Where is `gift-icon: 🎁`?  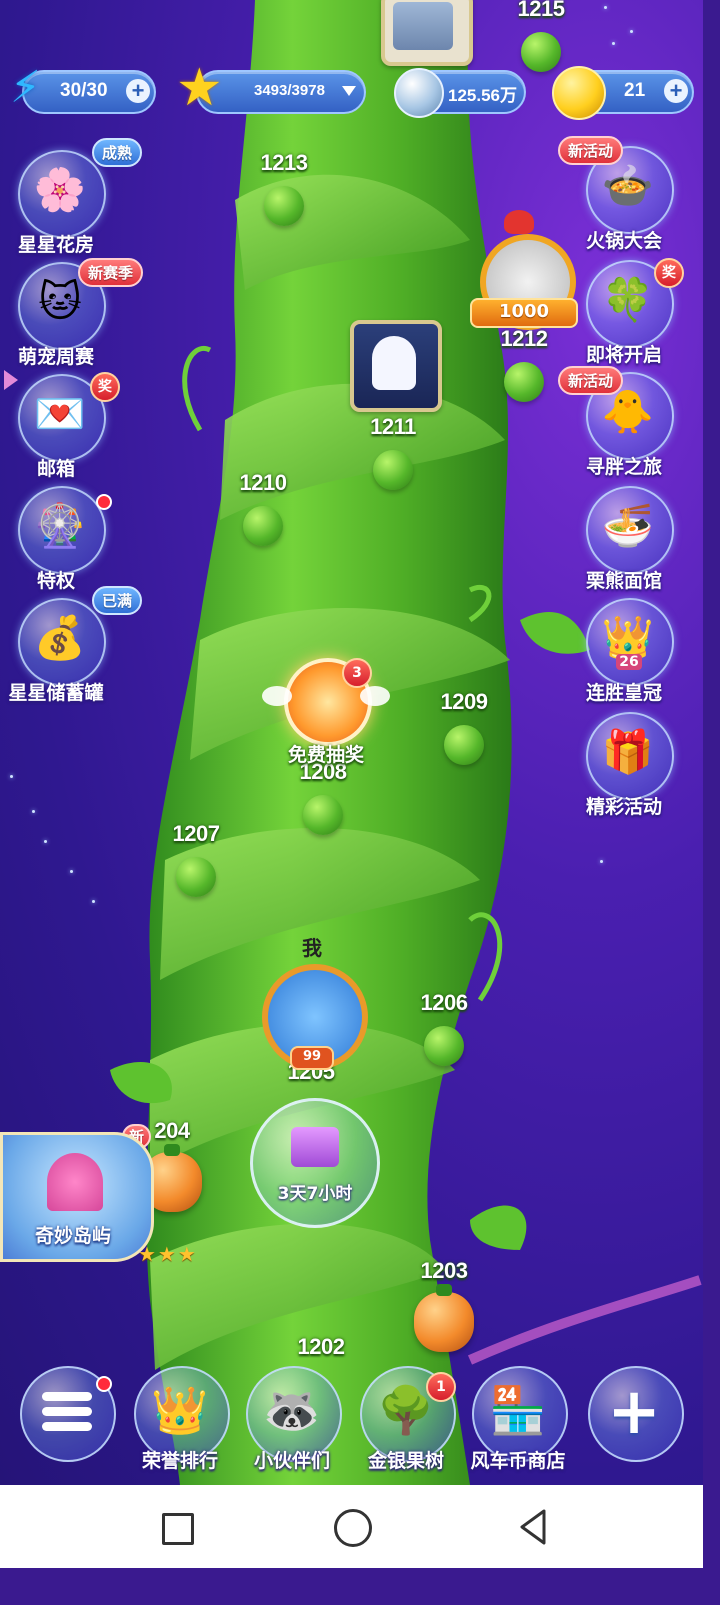
gift-icon: 🎁 is located at coordinates (628, 751).